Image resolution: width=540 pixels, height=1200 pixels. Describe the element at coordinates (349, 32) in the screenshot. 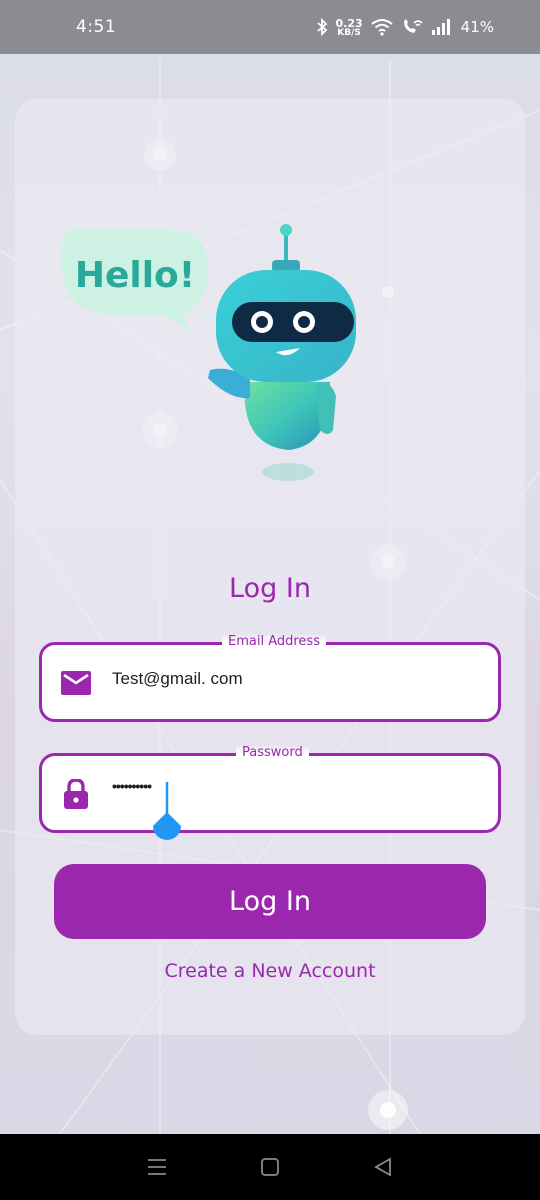

I see `net-speed-unit: KB/S` at that location.